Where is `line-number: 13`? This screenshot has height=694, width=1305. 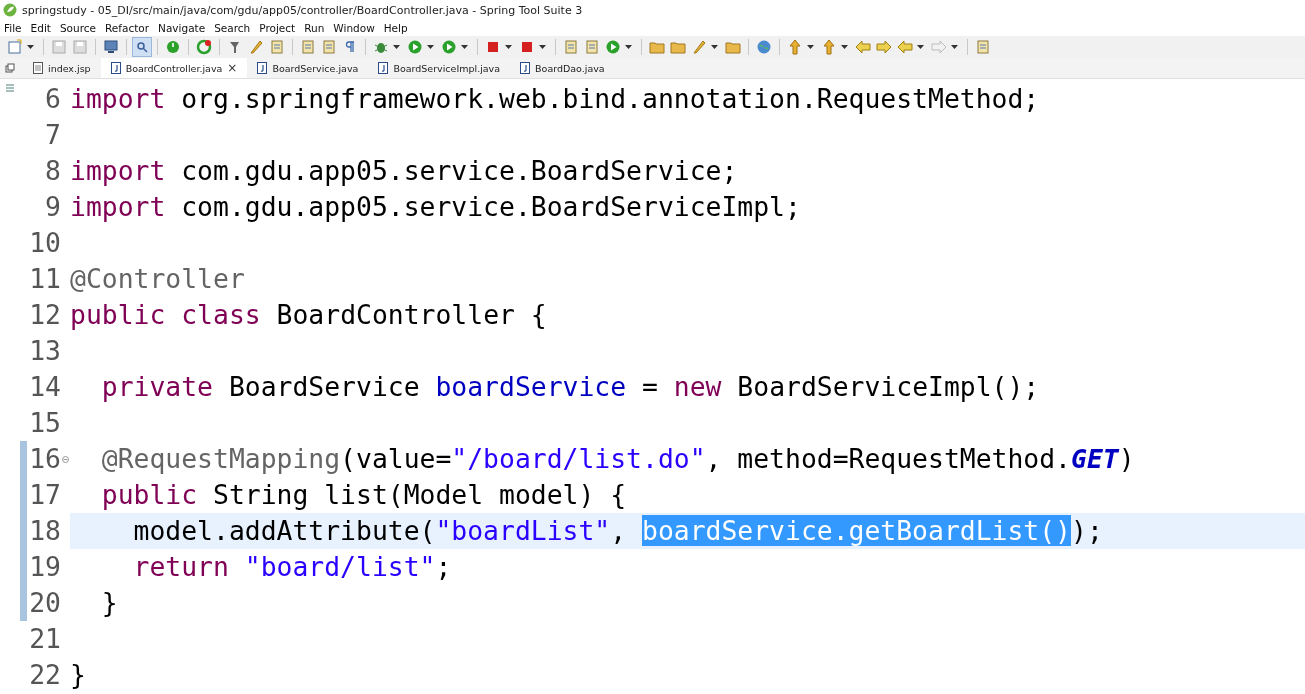
line-number: 13 is located at coordinates (44, 351).